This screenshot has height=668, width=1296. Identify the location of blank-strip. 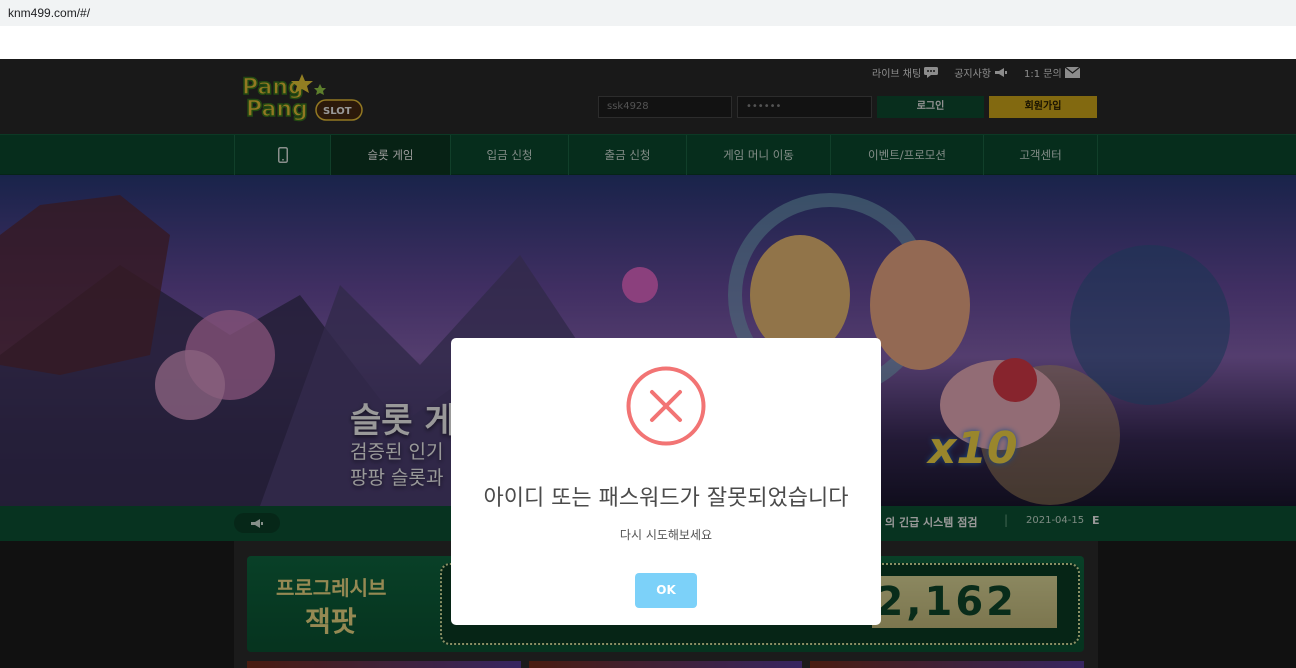
(648, 42).